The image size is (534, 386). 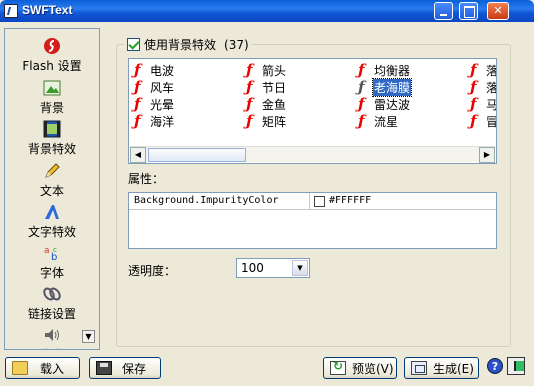 What do you see at coordinates (52, 55) in the screenshot?
I see `sidebar-item-flash-settings: Flash 设置` at bounding box center [52, 55].